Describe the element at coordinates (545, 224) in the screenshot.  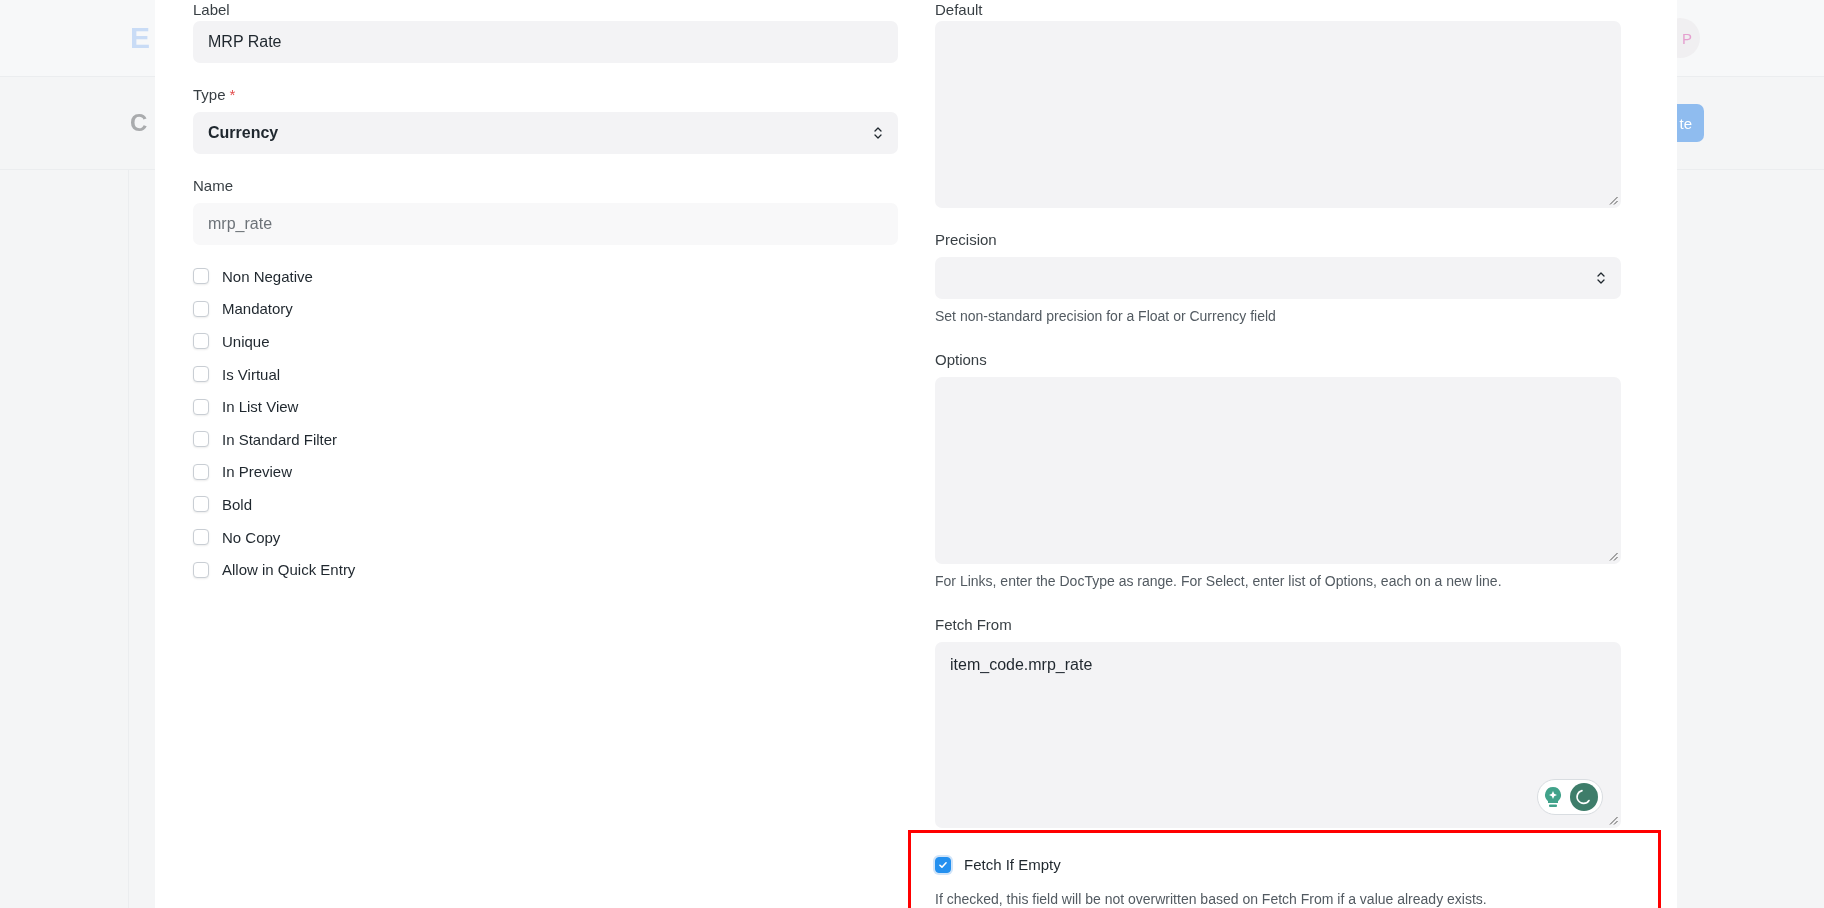
I see `input-field: mrp_rate` at that location.